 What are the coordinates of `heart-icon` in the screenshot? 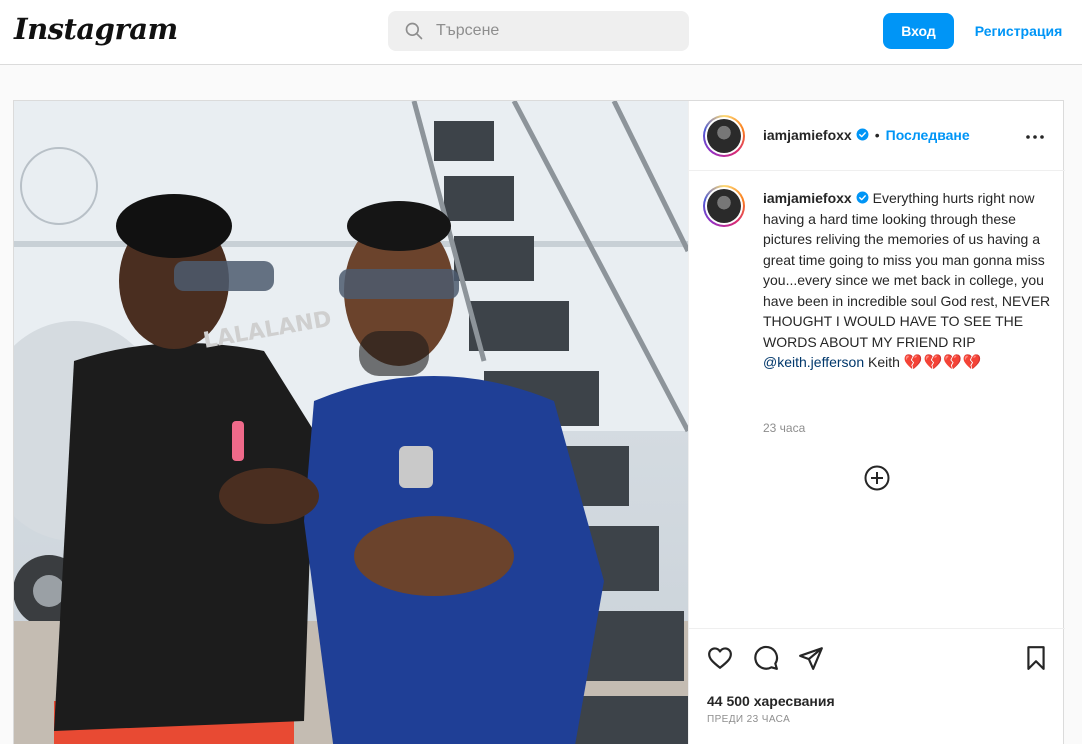 It's located at (720, 658).